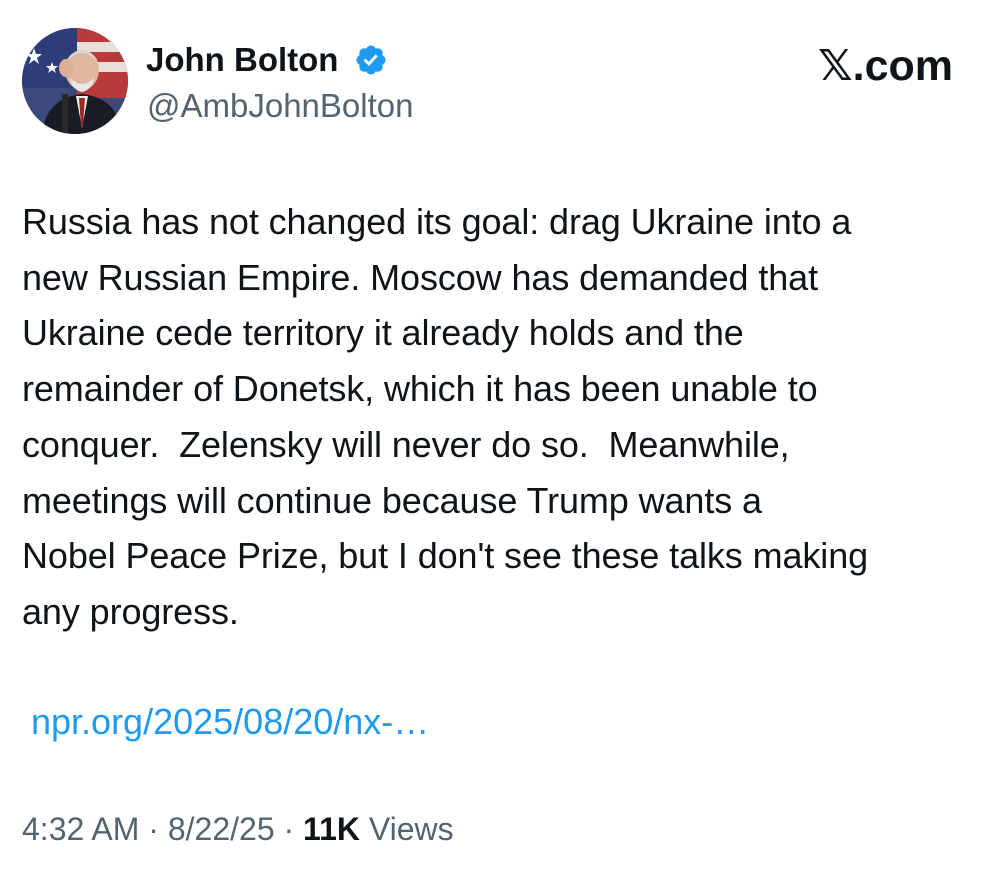  I want to click on tweet-date: 8/22/25, so click(221, 829).